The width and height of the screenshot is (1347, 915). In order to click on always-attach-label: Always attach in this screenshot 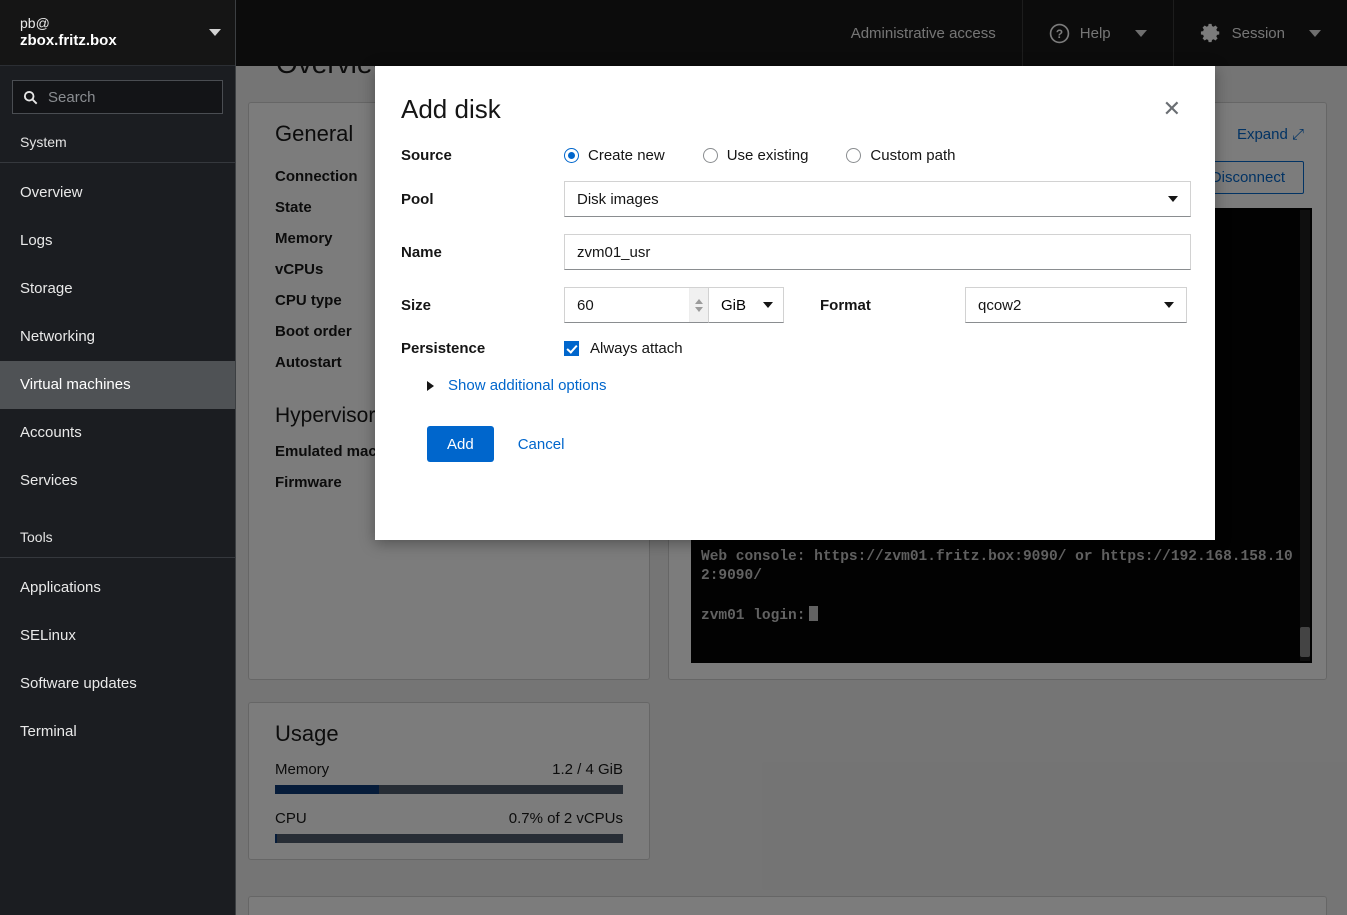, I will do `click(636, 348)`.